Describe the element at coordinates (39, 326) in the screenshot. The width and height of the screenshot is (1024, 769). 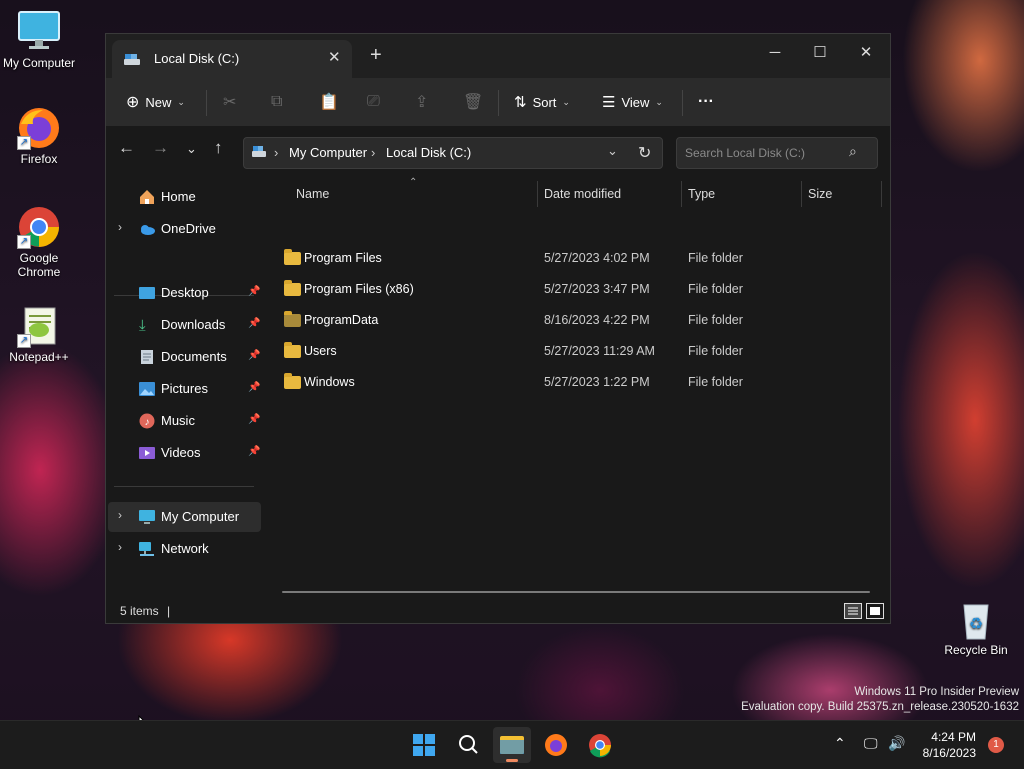
I see `notepadpp-icon: ↗` at that location.